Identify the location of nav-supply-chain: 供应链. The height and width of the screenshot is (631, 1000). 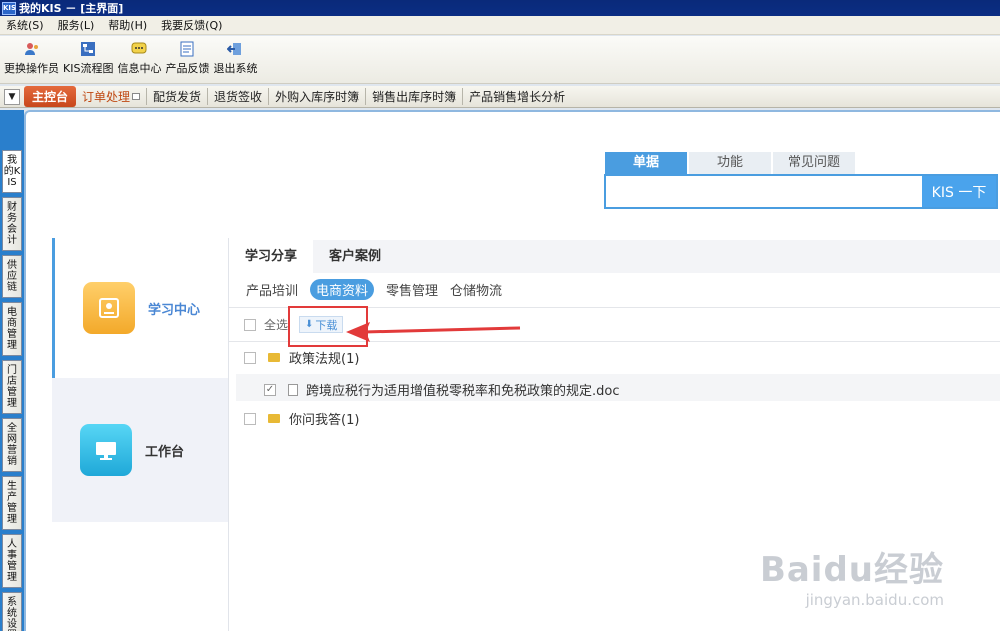
(12, 276).